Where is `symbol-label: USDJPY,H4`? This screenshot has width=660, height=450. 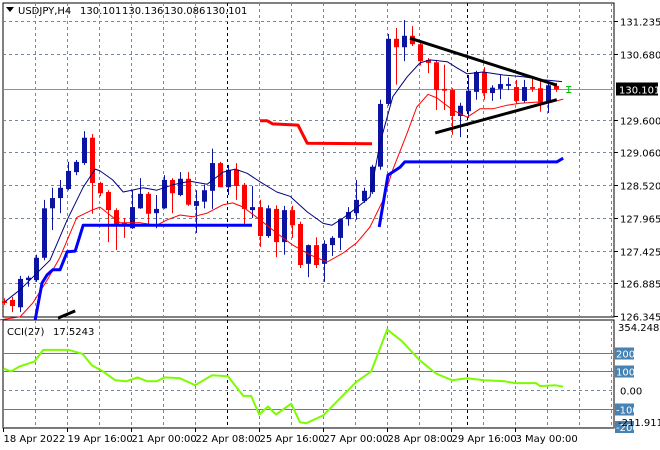
symbol-label: USDJPY,H4 is located at coordinates (44, 11).